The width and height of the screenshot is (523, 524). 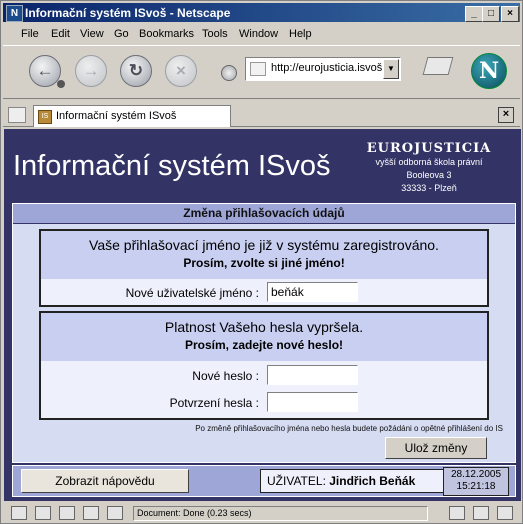 I want to click on school-line-3: 33333 - Plzeň, so click(x=429, y=188).